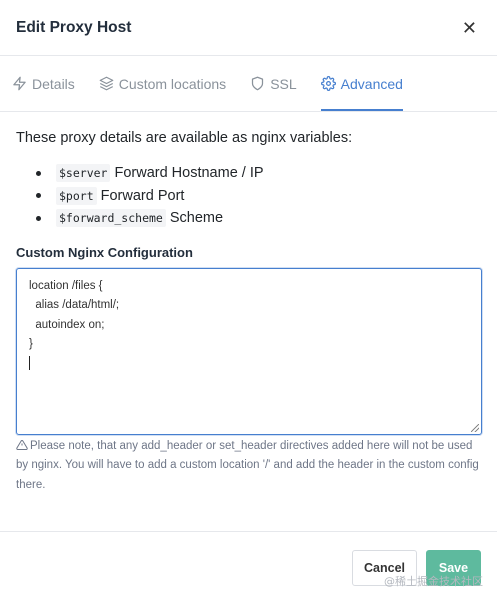 This screenshot has height=601, width=497. Describe the element at coordinates (469, 28) in the screenshot. I see `close-icon: ✕` at that location.